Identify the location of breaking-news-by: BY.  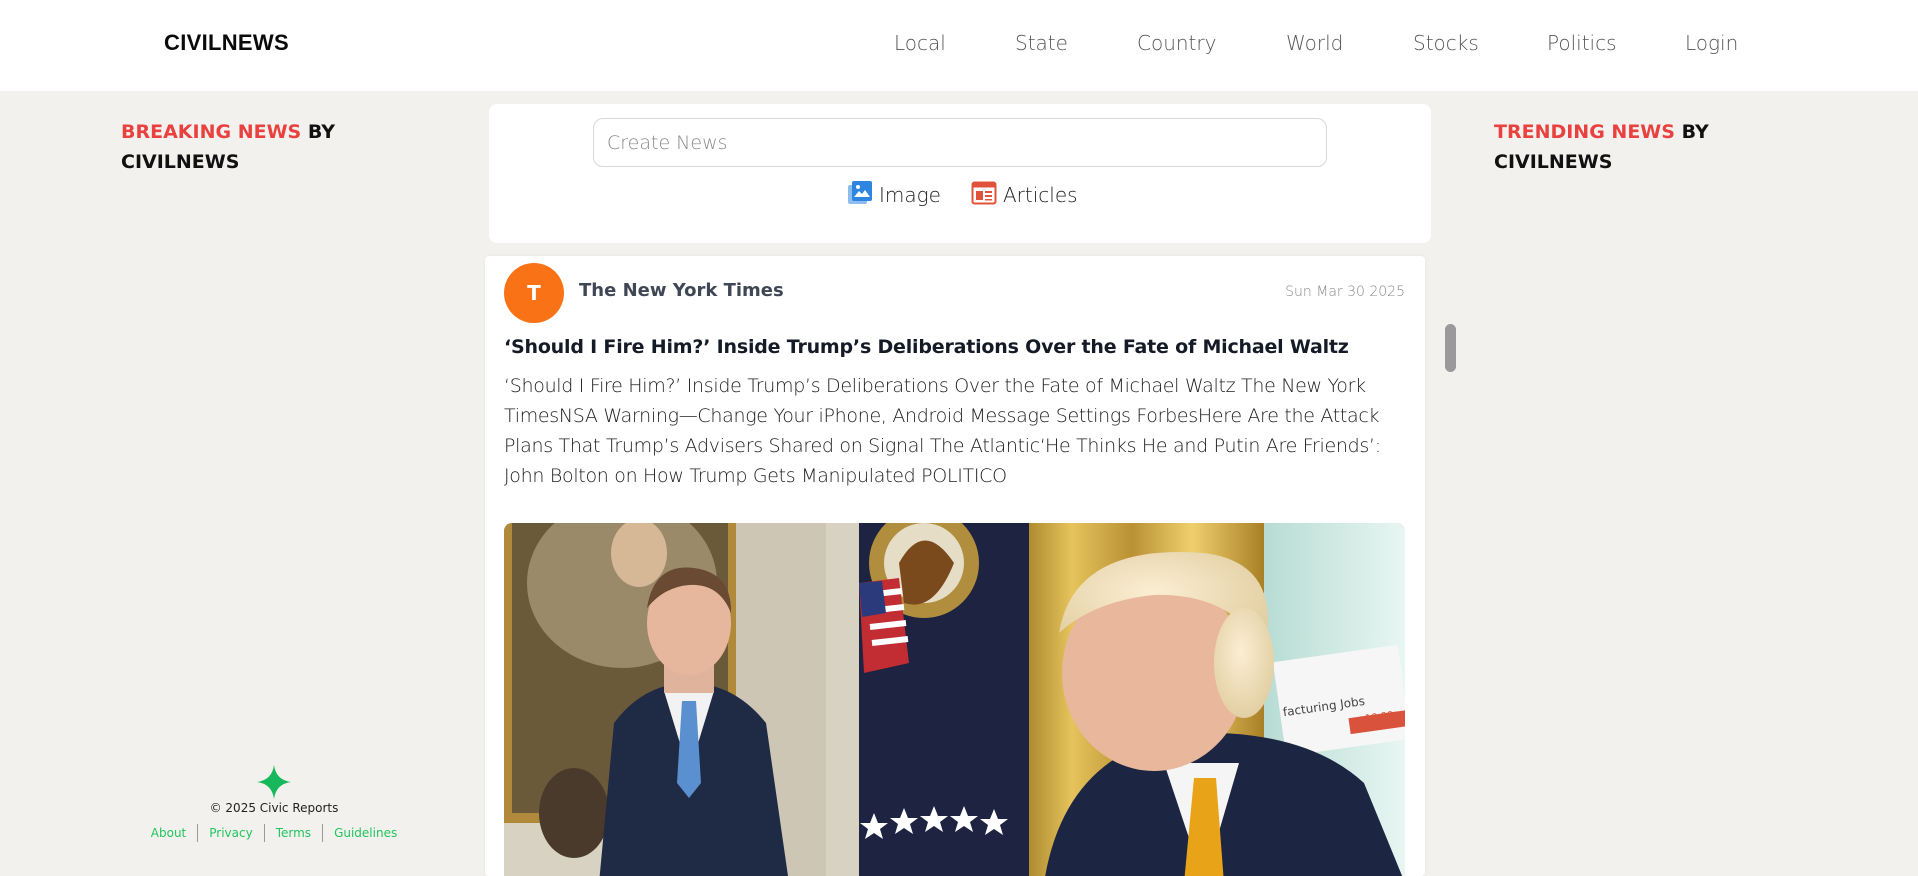
(318, 132).